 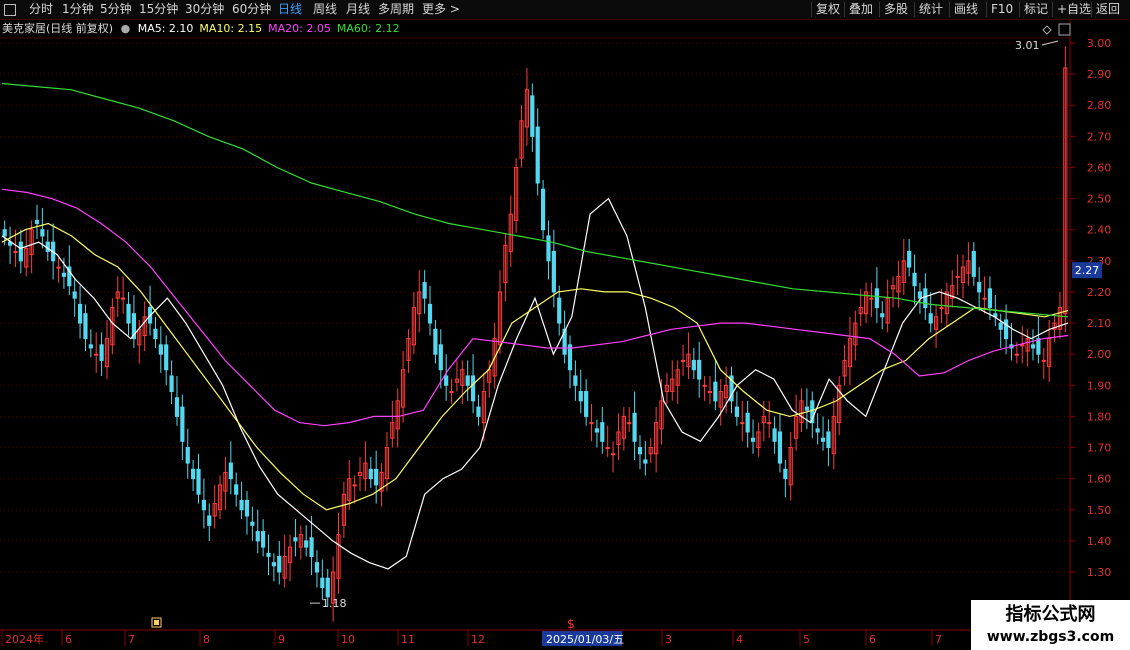 What do you see at coordinates (1099, 510) in the screenshot?
I see `y-tick-label: 1.50` at bounding box center [1099, 510].